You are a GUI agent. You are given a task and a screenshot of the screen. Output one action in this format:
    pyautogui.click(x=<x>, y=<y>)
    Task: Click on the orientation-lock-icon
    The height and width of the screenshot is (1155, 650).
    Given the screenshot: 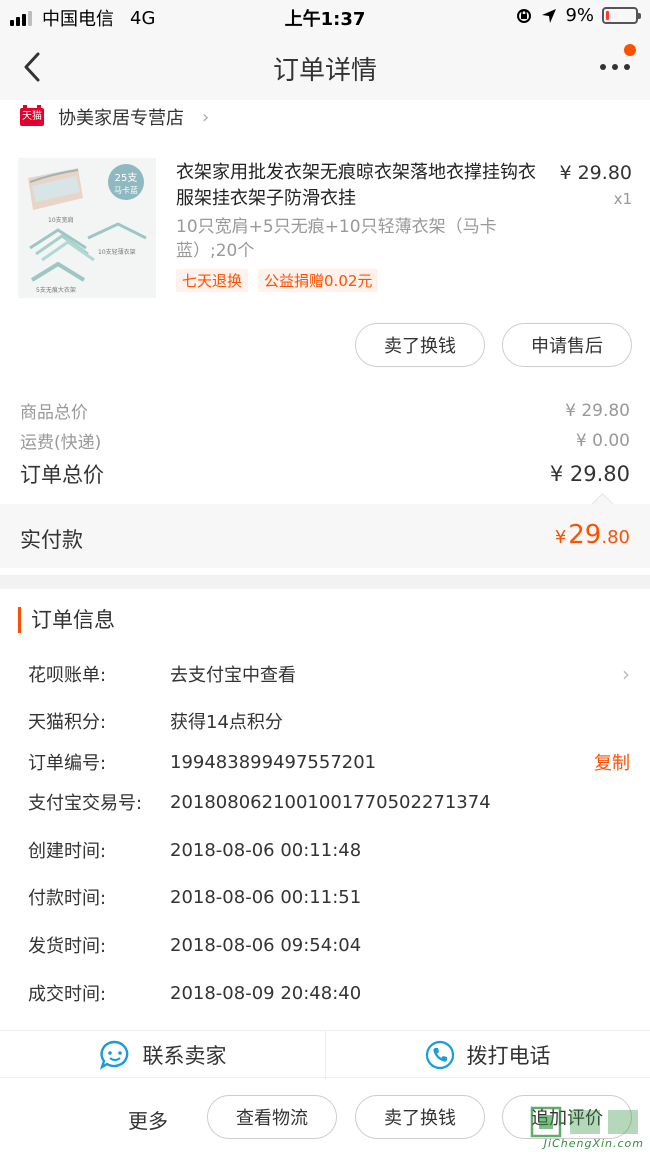 What is the action you would take?
    pyautogui.click(x=524, y=15)
    